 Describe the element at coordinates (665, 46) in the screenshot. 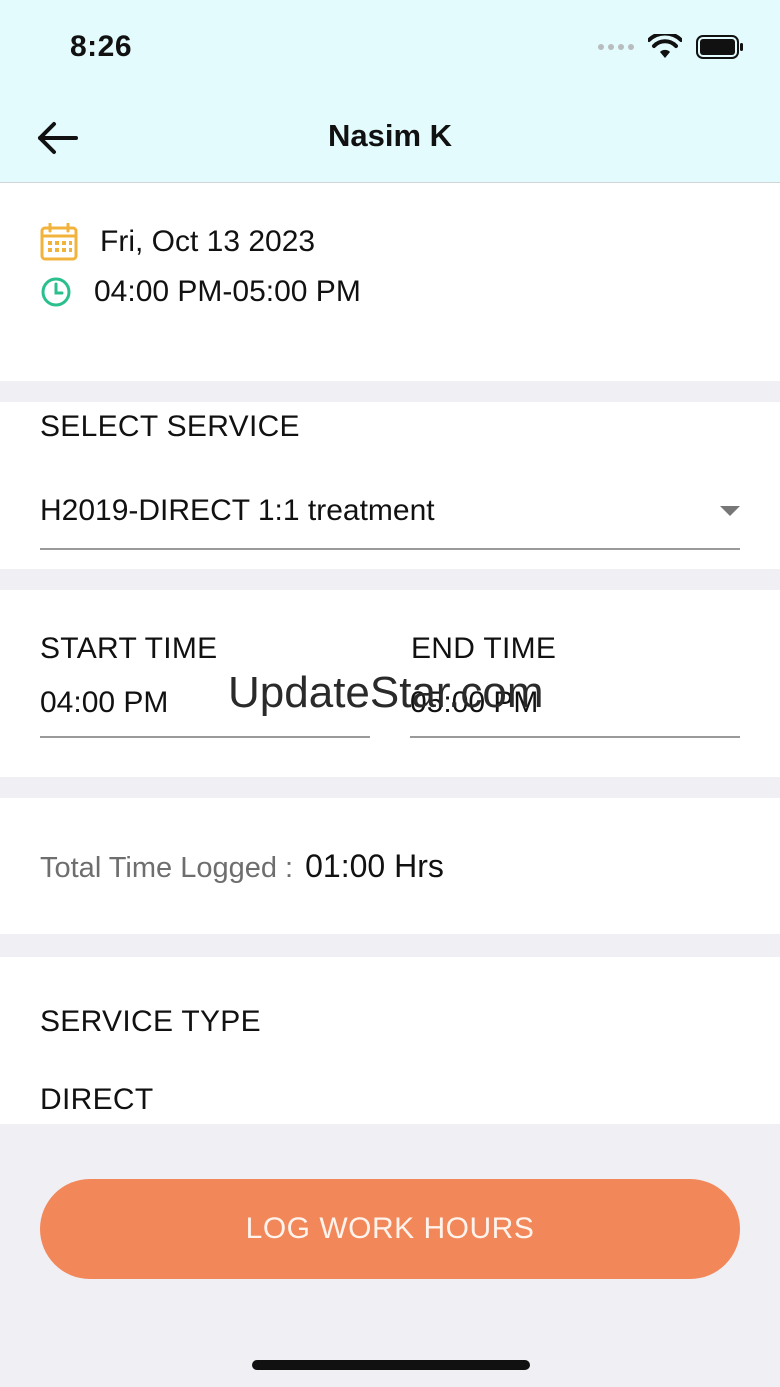

I see `wifi-icon` at that location.